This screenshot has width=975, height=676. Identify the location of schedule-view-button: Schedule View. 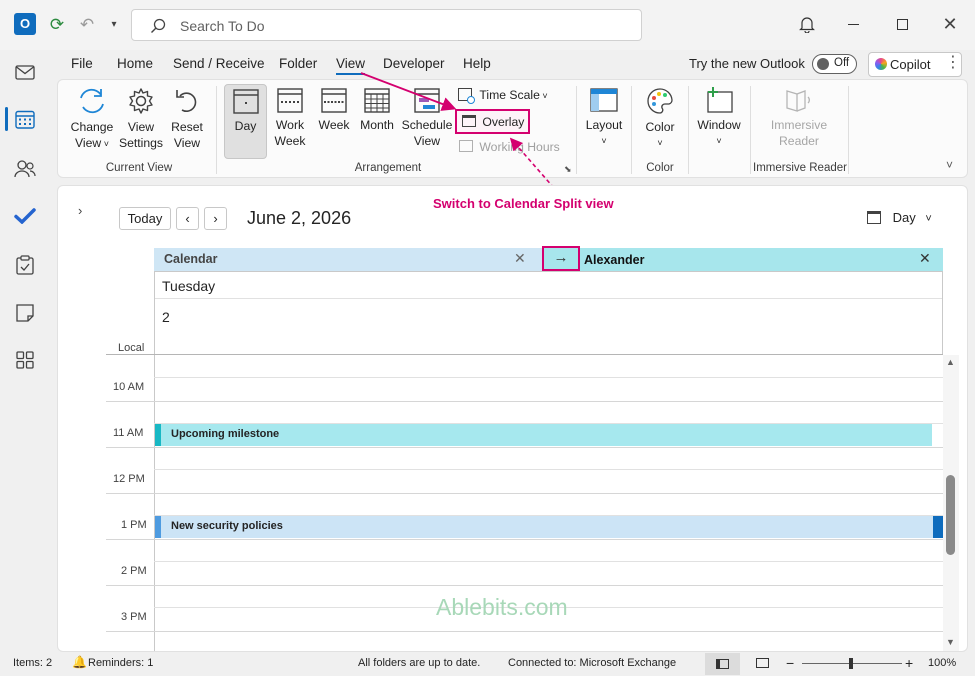
(427, 117).